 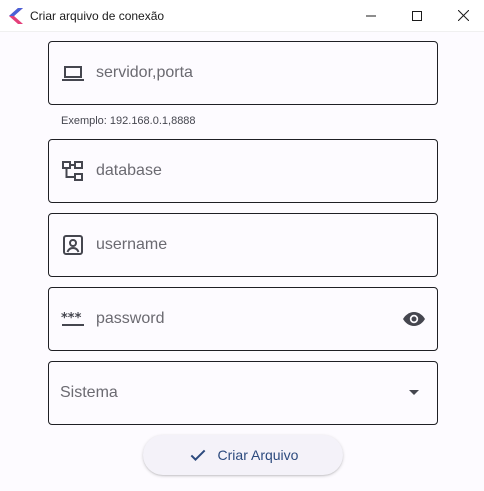 What do you see at coordinates (128, 121) in the screenshot?
I see `server-helper-text: Exemplo: 192.168.0.1,8888` at bounding box center [128, 121].